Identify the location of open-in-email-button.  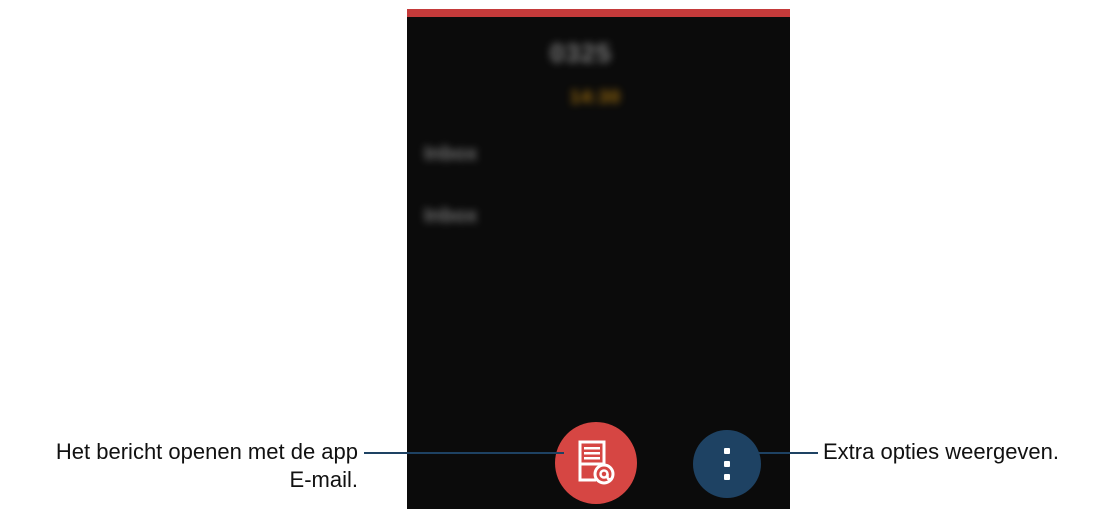
(596, 463).